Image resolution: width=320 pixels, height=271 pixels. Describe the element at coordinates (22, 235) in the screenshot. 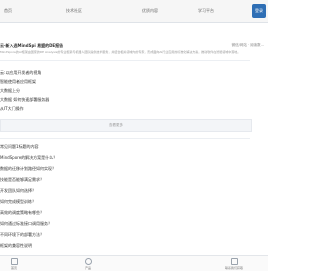

I see `qa-item: 不同环境下的部署方法？` at that location.